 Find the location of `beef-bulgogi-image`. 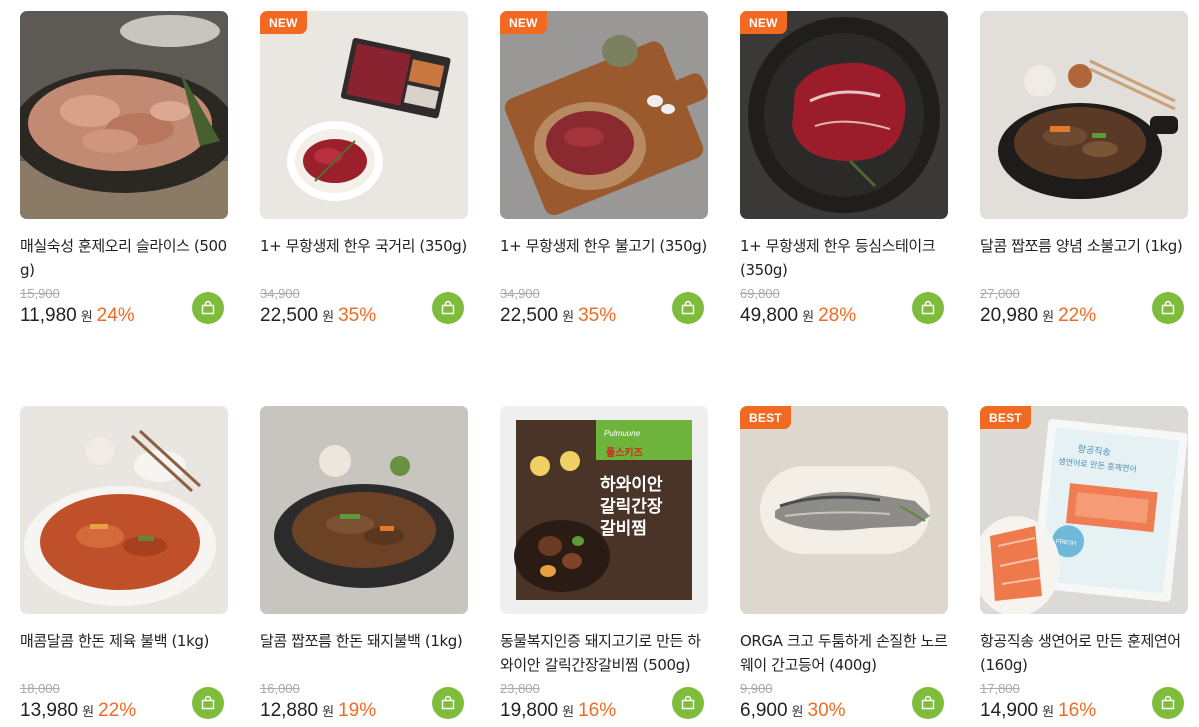

beef-bulgogi-image is located at coordinates (604, 115).